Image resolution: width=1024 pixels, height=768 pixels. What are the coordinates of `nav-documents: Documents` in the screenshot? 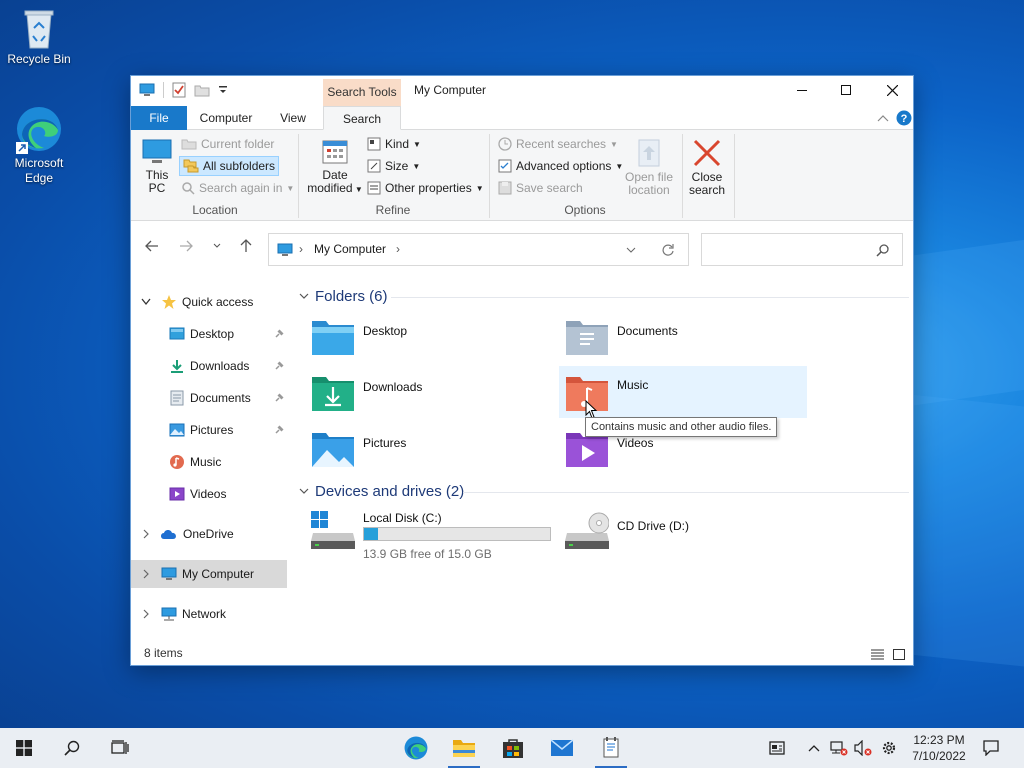 It's located at (209, 398).